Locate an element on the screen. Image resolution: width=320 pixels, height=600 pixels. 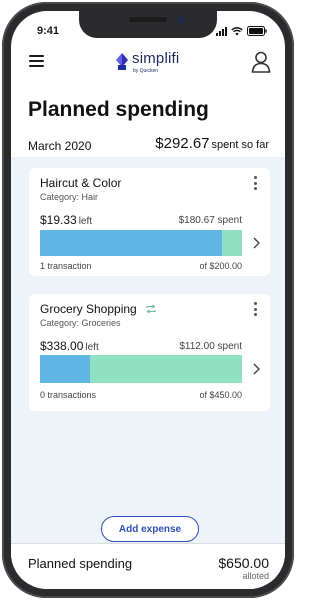
footer-label: Planned spending is located at coordinates (80, 563).